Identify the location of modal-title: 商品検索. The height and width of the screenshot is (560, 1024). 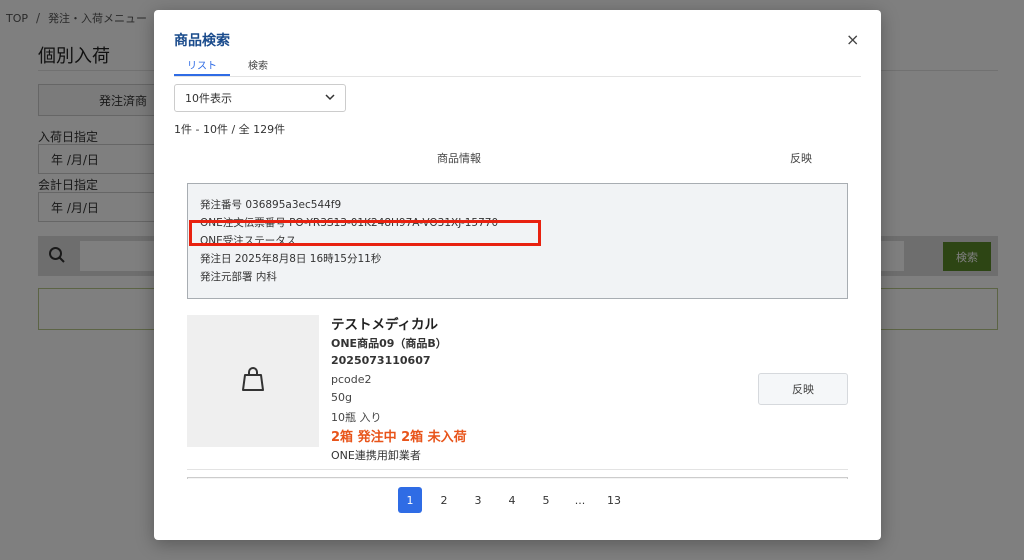
(202, 41).